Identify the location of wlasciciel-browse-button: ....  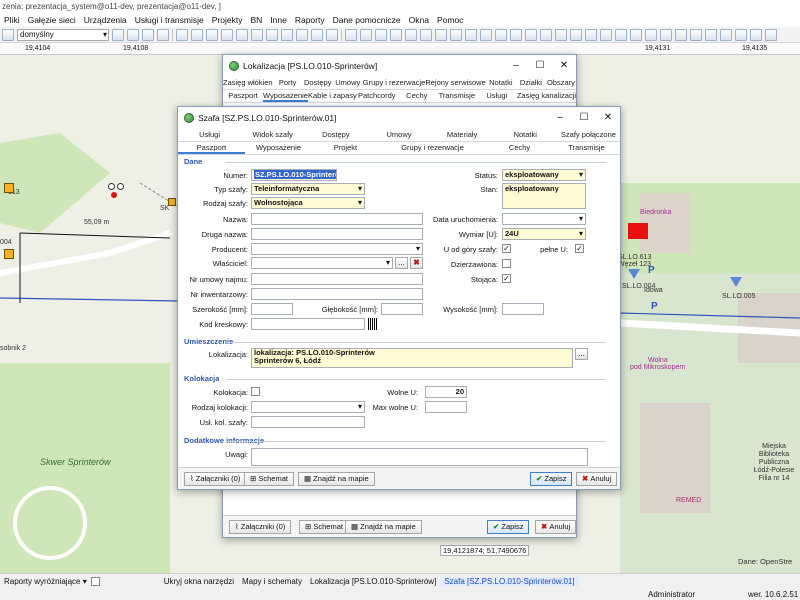
(401, 263).